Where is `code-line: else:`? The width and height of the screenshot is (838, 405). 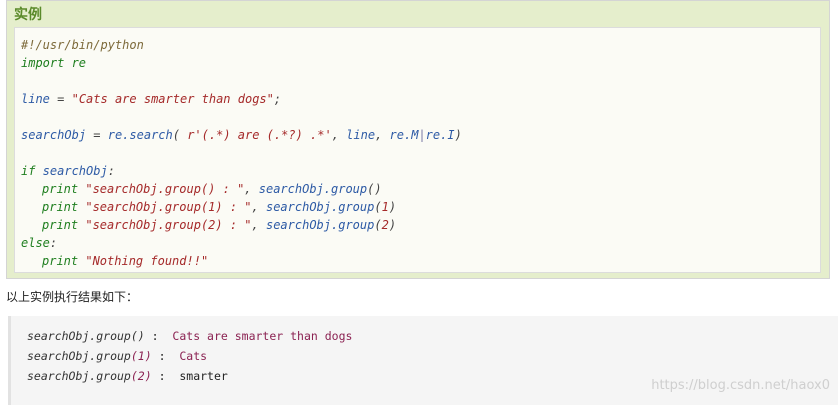 code-line: else: is located at coordinates (420, 243).